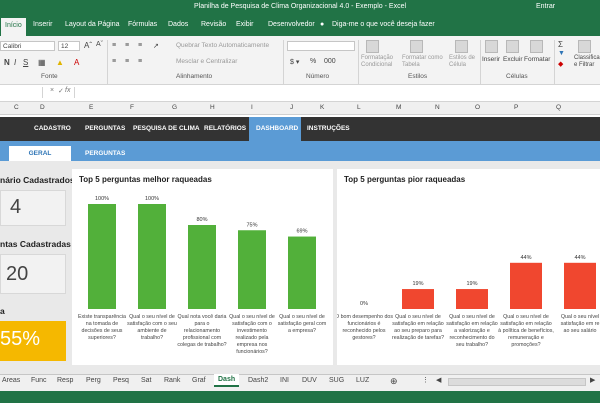 Image resolution: width=600 pixels, height=403 pixels. What do you see at coordinates (561, 53) in the screenshot?
I see `fill-icon: ▼` at bounding box center [561, 53].